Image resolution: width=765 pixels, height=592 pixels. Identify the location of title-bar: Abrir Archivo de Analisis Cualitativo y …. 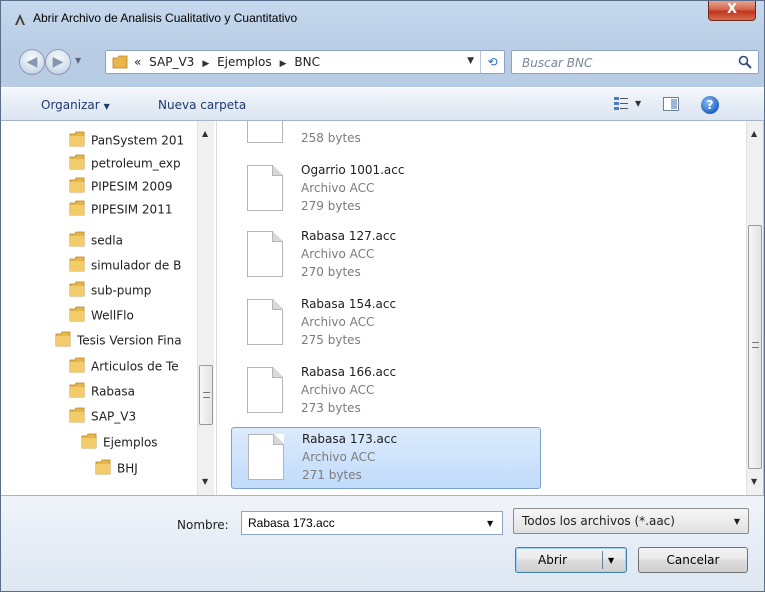
(382, 18).